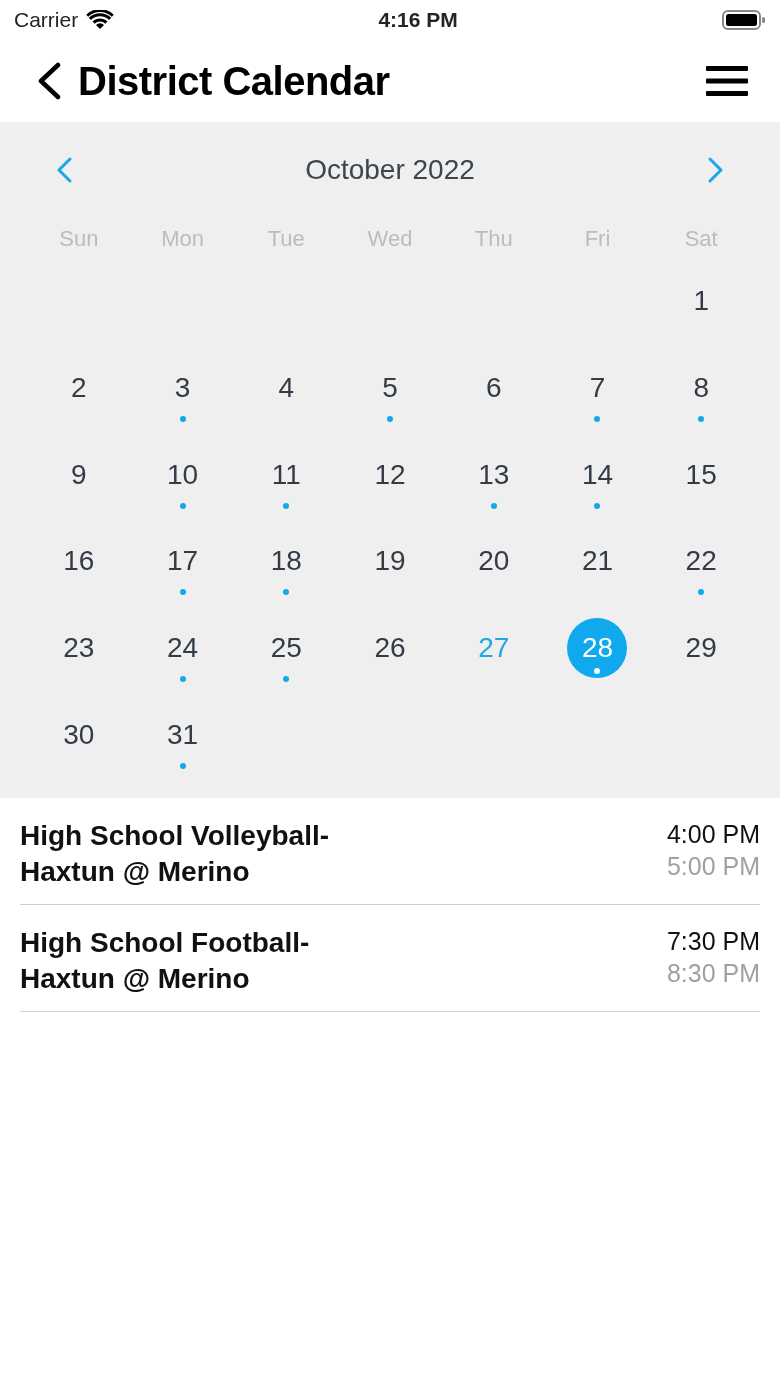 This screenshot has width=780, height=1387. What do you see at coordinates (597, 474) in the screenshot?
I see `day-cell: 14` at bounding box center [597, 474].